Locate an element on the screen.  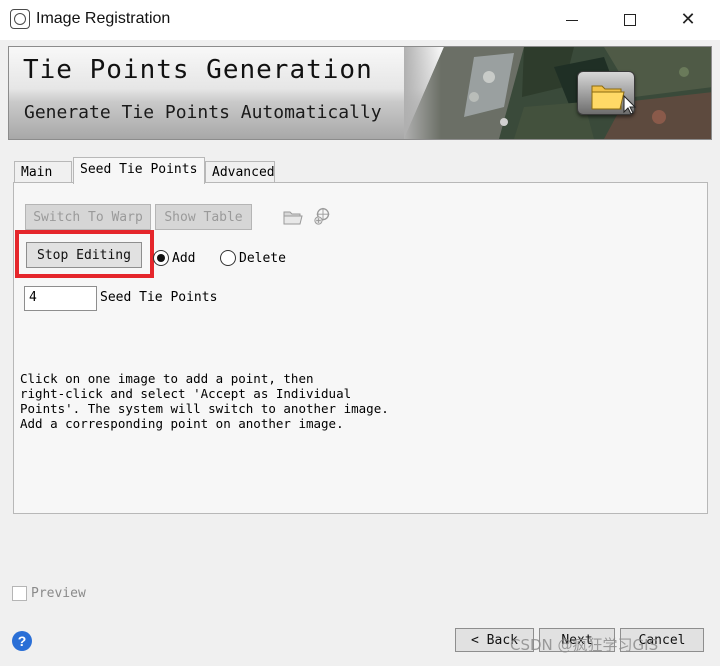
maximize-button is located at coordinates (630, 20).